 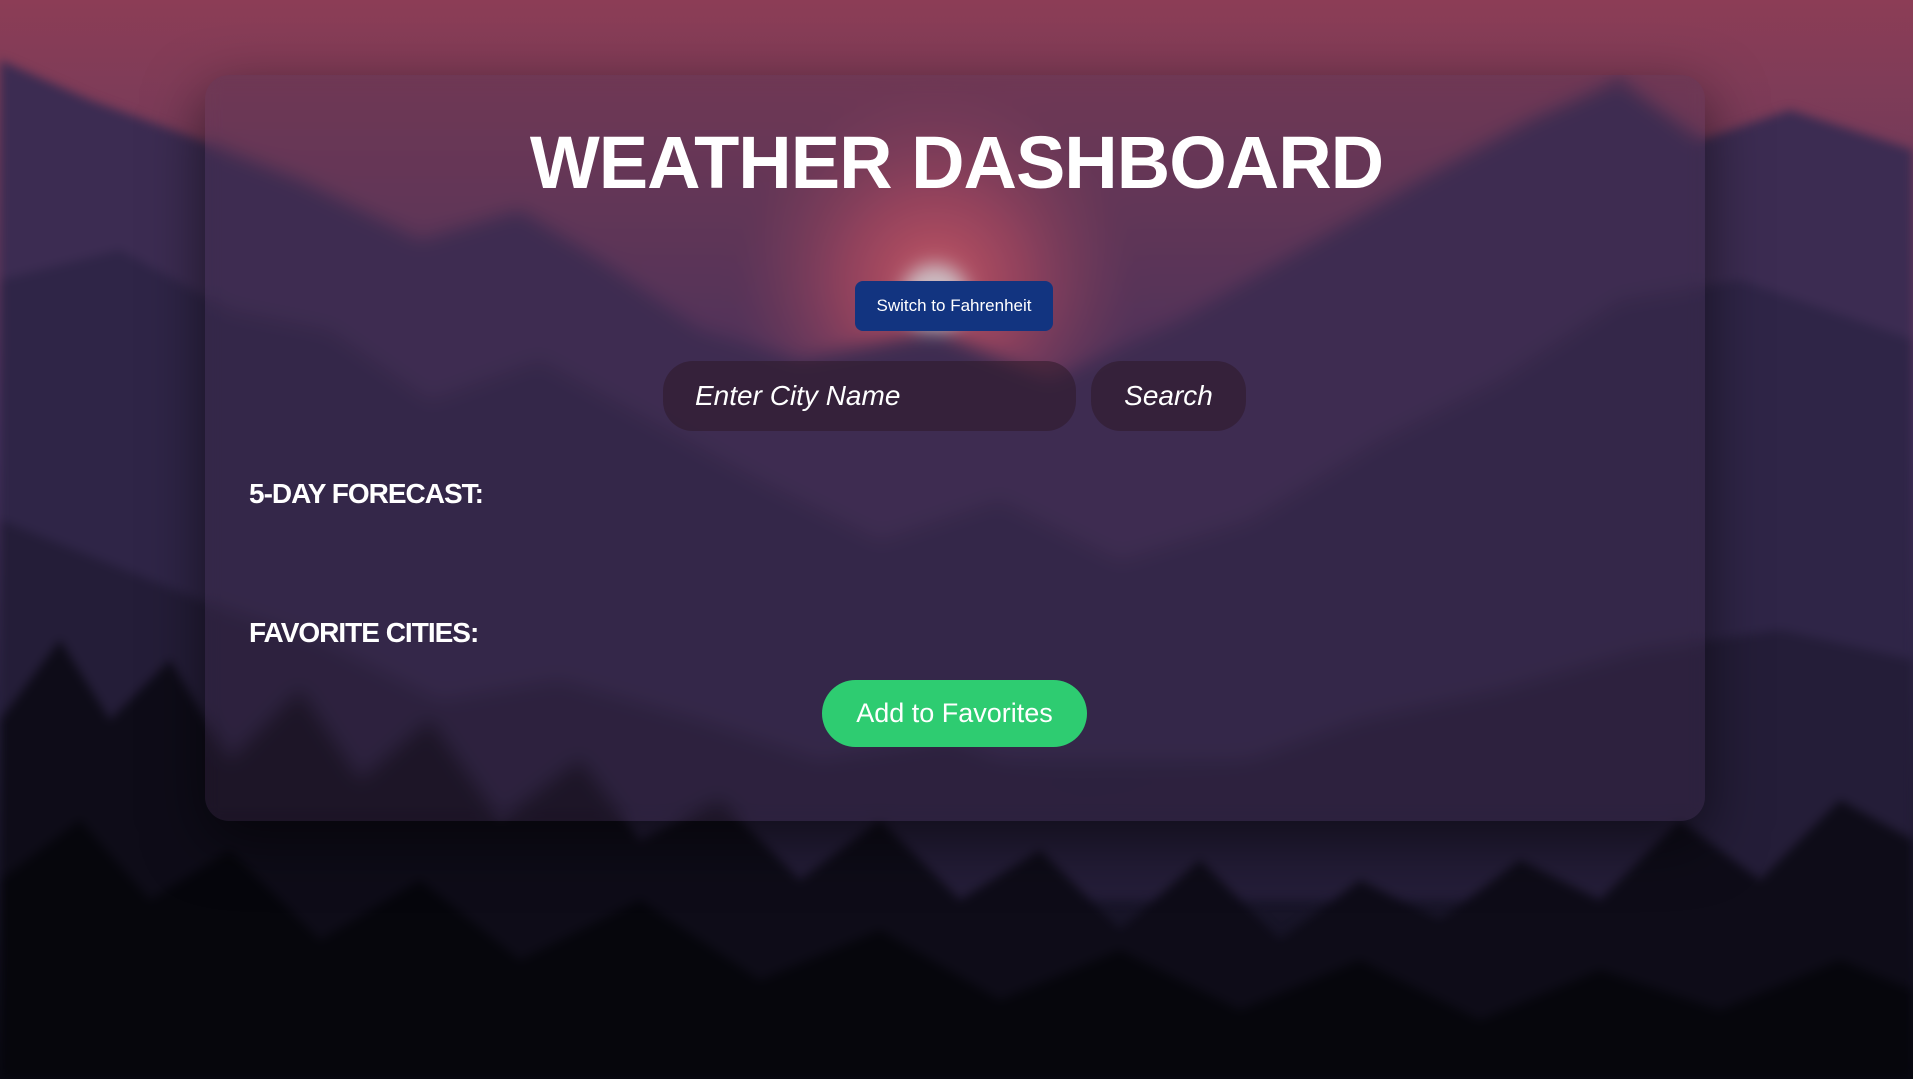 I want to click on search-button: Search, so click(x=1168, y=396).